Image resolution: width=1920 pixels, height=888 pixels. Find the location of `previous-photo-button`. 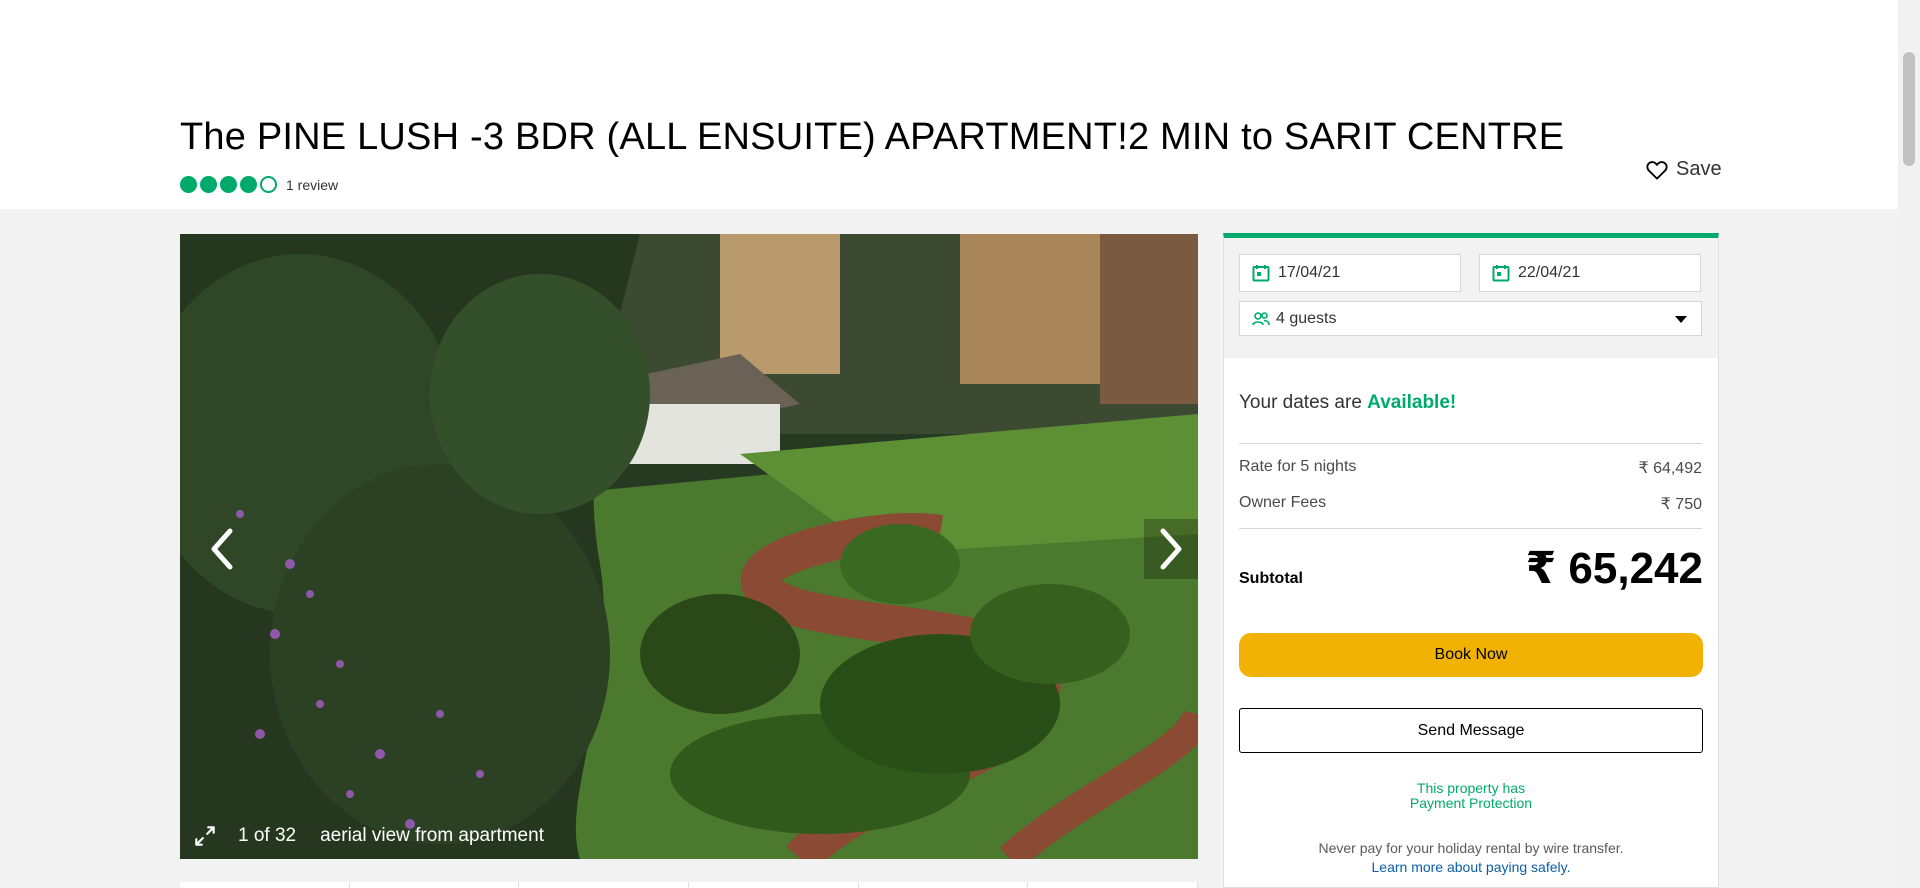

previous-photo-button is located at coordinates (222, 549).